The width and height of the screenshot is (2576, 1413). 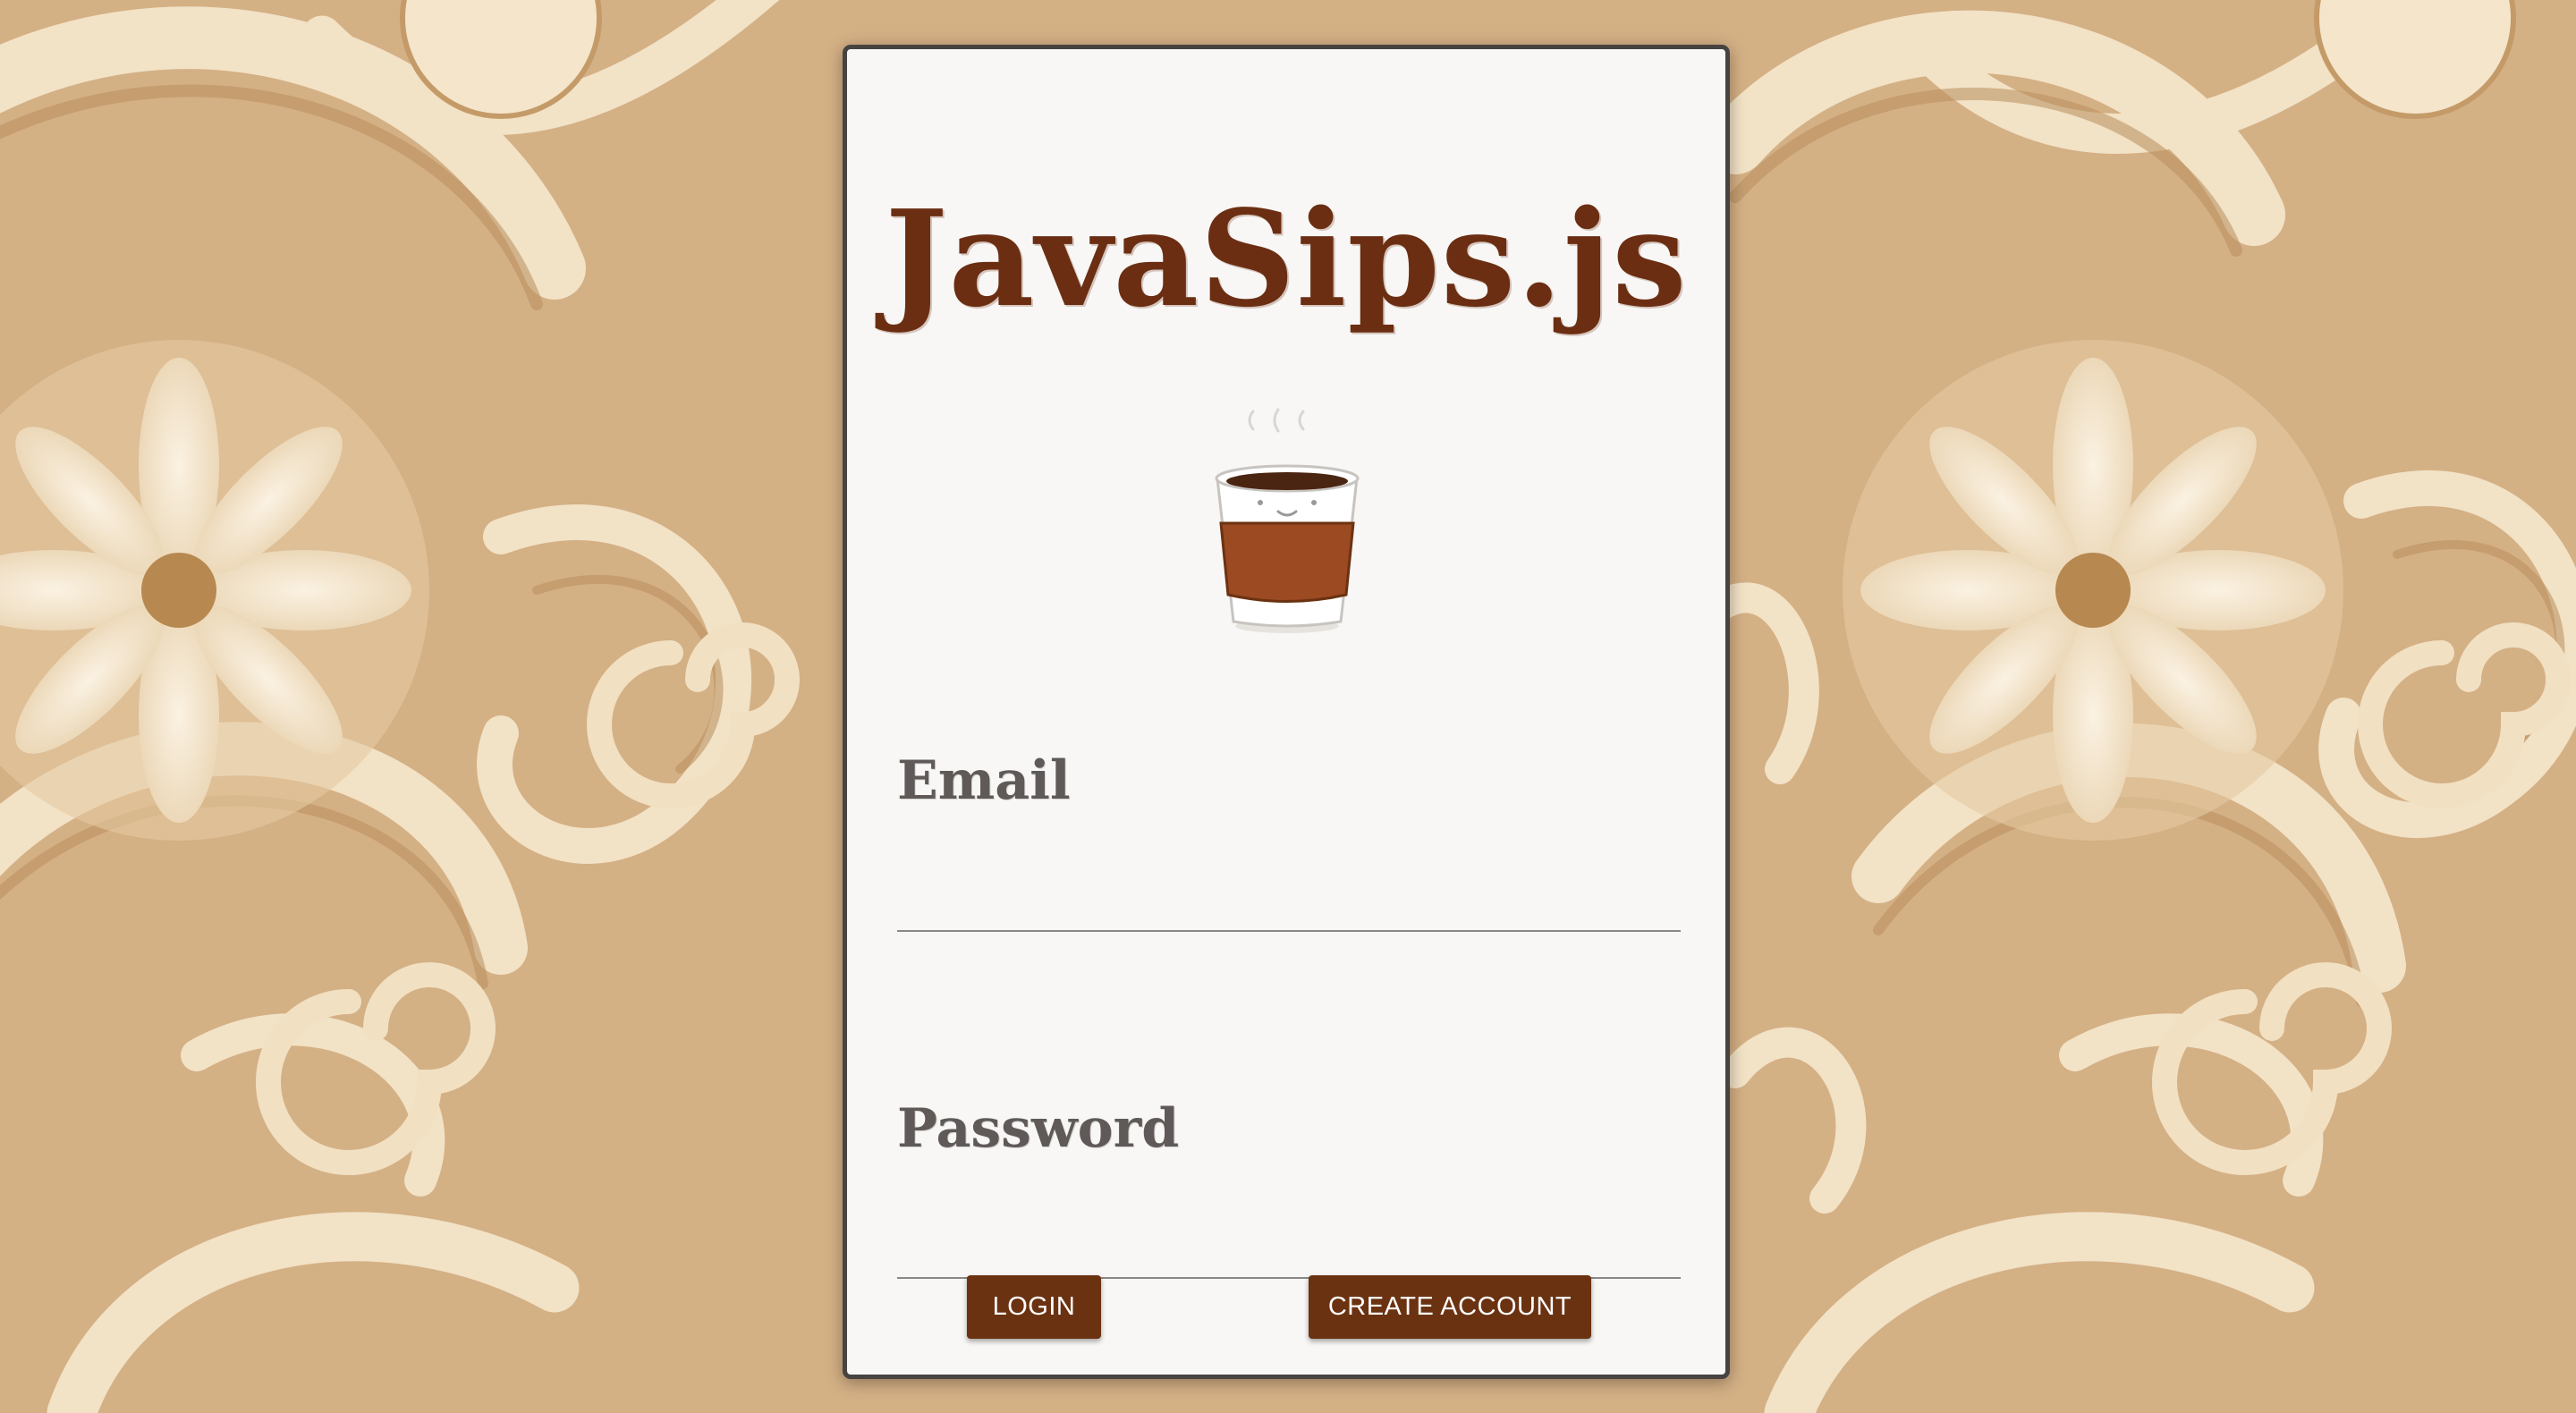 I want to click on app-title: JavaSips.js, so click(x=1286, y=258).